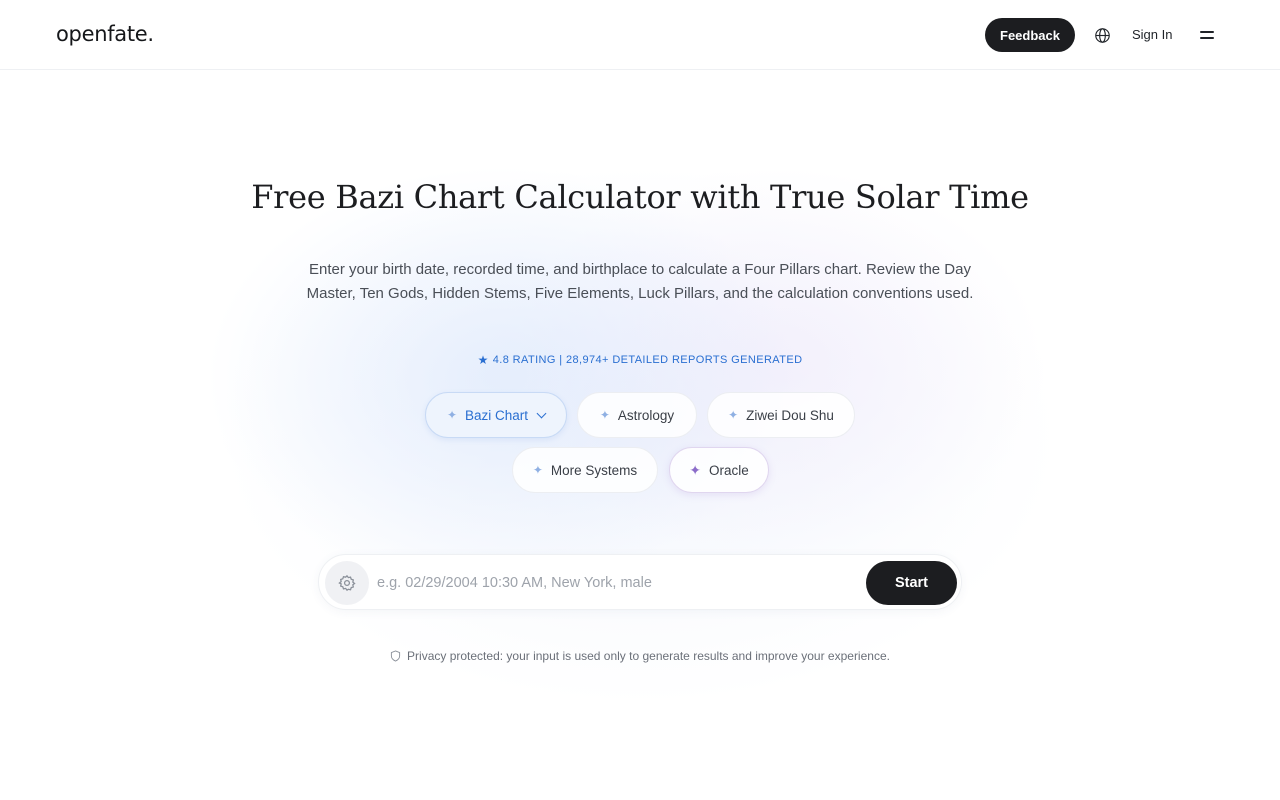 The image size is (1280, 800). I want to click on logo: openfate., so click(105, 34).